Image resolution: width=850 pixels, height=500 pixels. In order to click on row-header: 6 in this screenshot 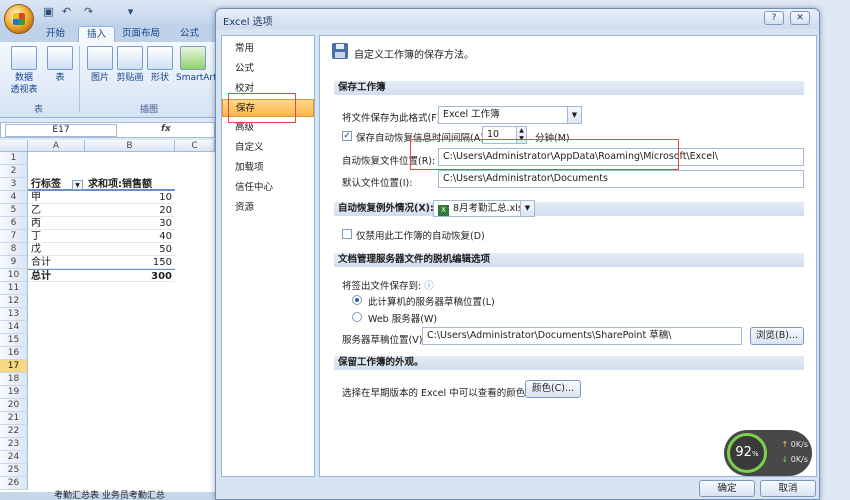, I will do `click(14, 223)`.